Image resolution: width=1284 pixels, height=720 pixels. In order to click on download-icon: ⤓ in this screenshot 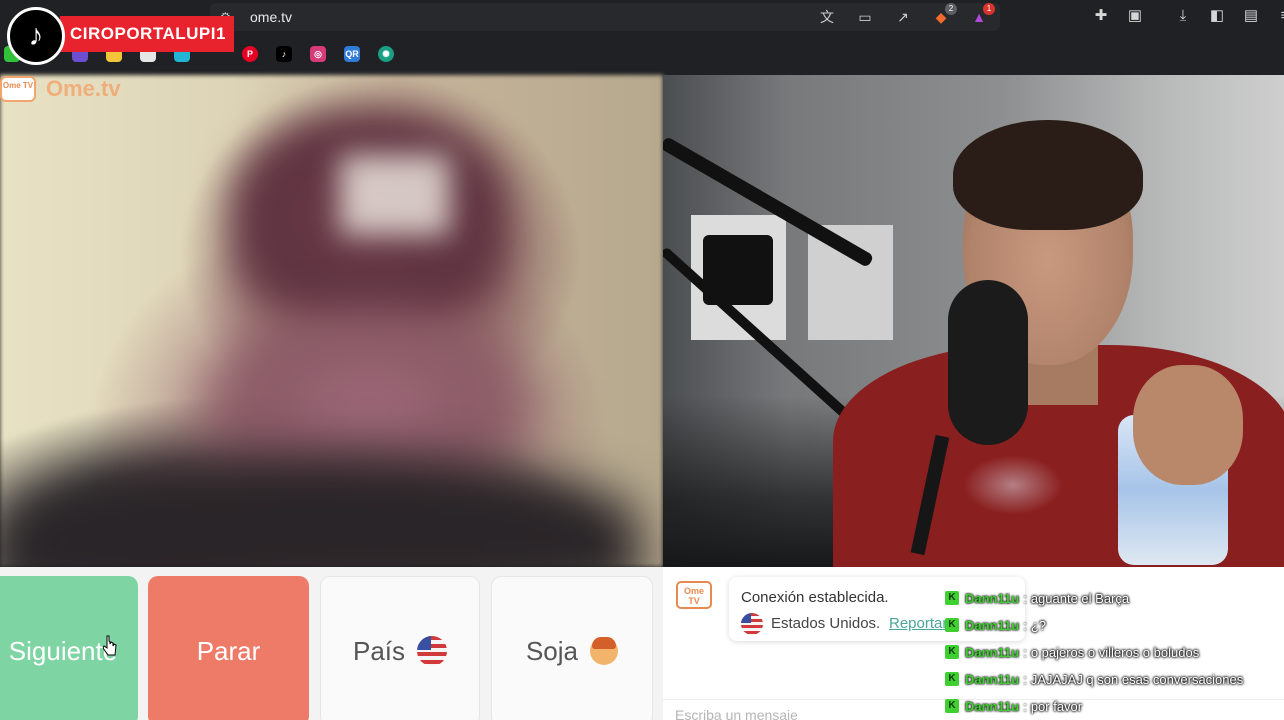, I will do `click(1183, 16)`.